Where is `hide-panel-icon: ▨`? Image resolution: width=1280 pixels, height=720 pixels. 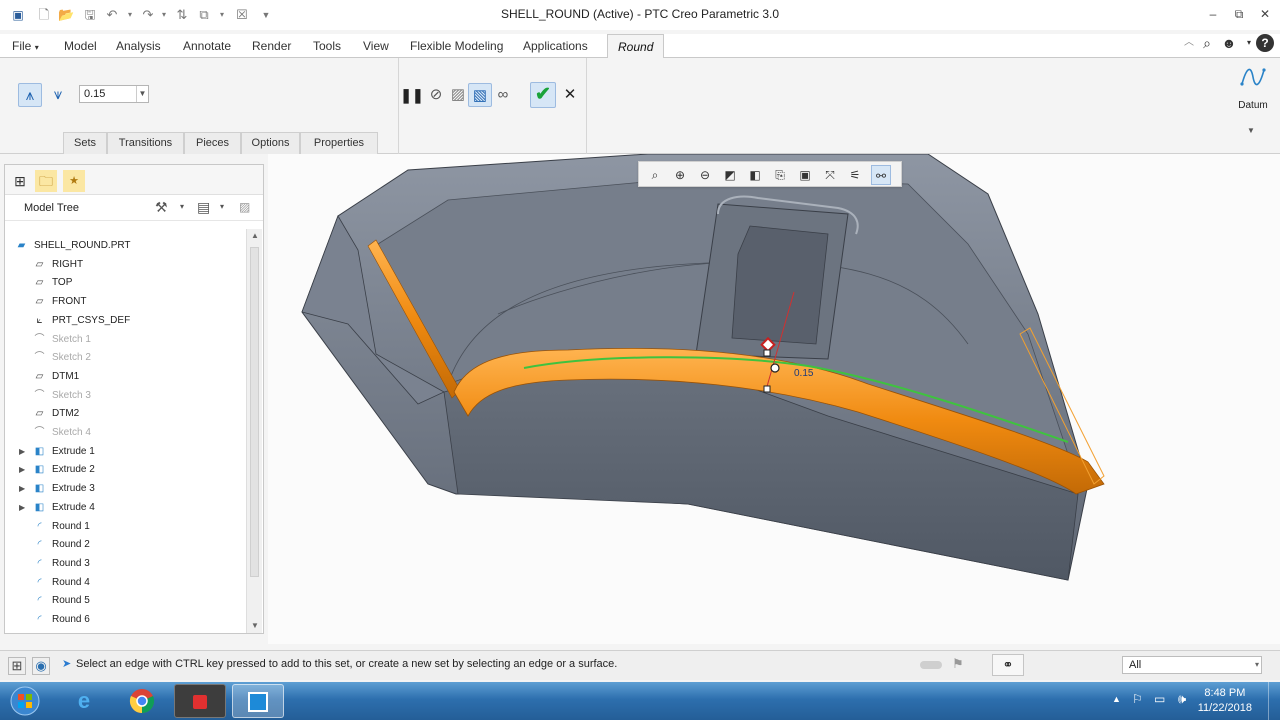
hide-panel-icon: ▨ is located at coordinates (244, 207).